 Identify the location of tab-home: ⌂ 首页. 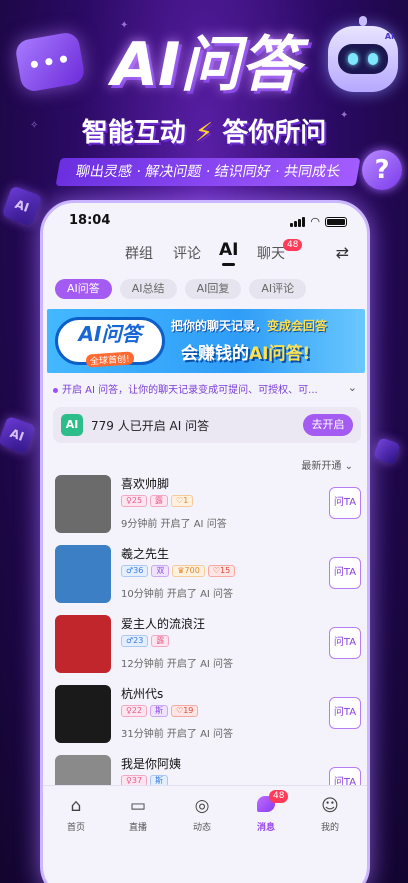
(76, 814).